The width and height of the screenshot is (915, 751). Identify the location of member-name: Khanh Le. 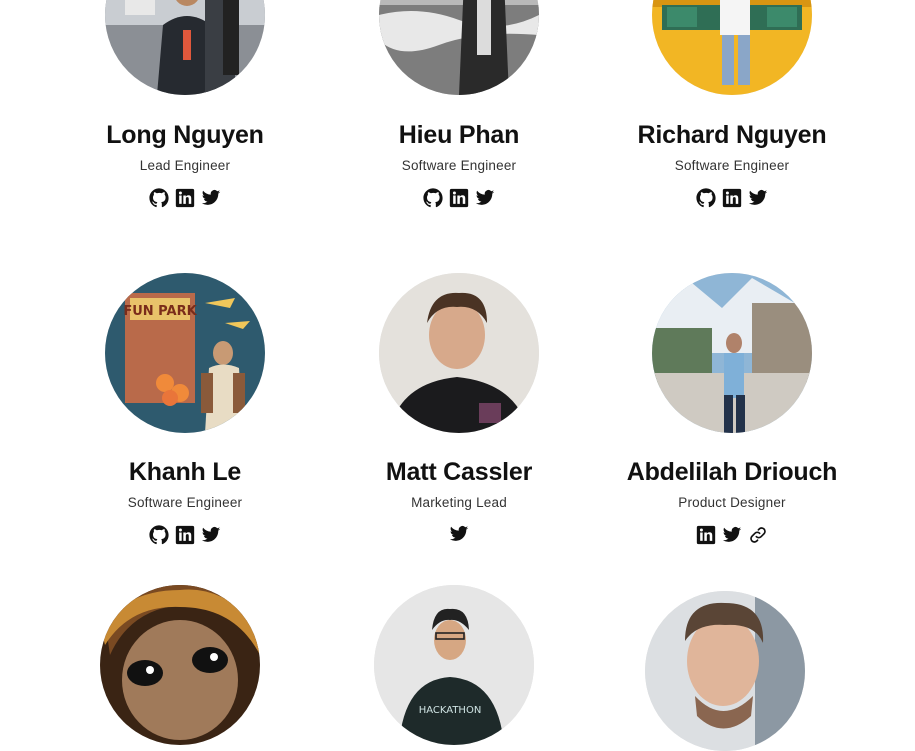
(185, 472).